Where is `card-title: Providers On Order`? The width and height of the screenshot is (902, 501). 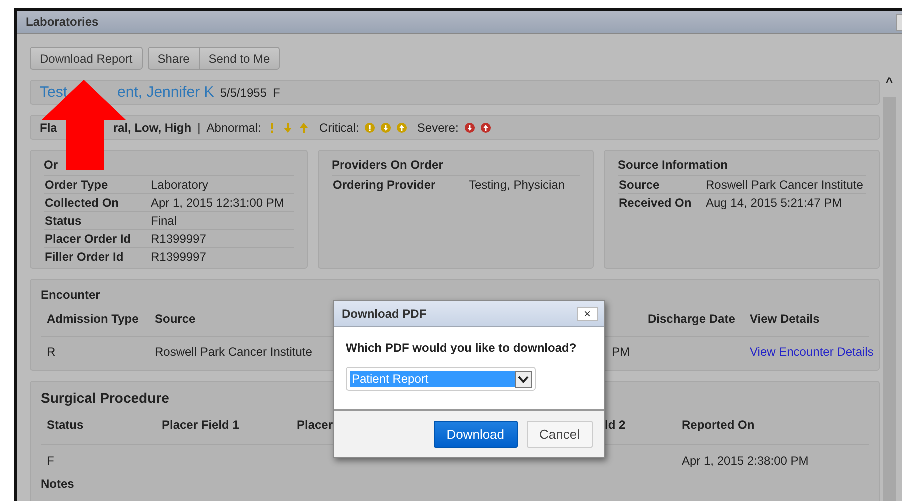 card-title: Providers On Order is located at coordinates (388, 166).